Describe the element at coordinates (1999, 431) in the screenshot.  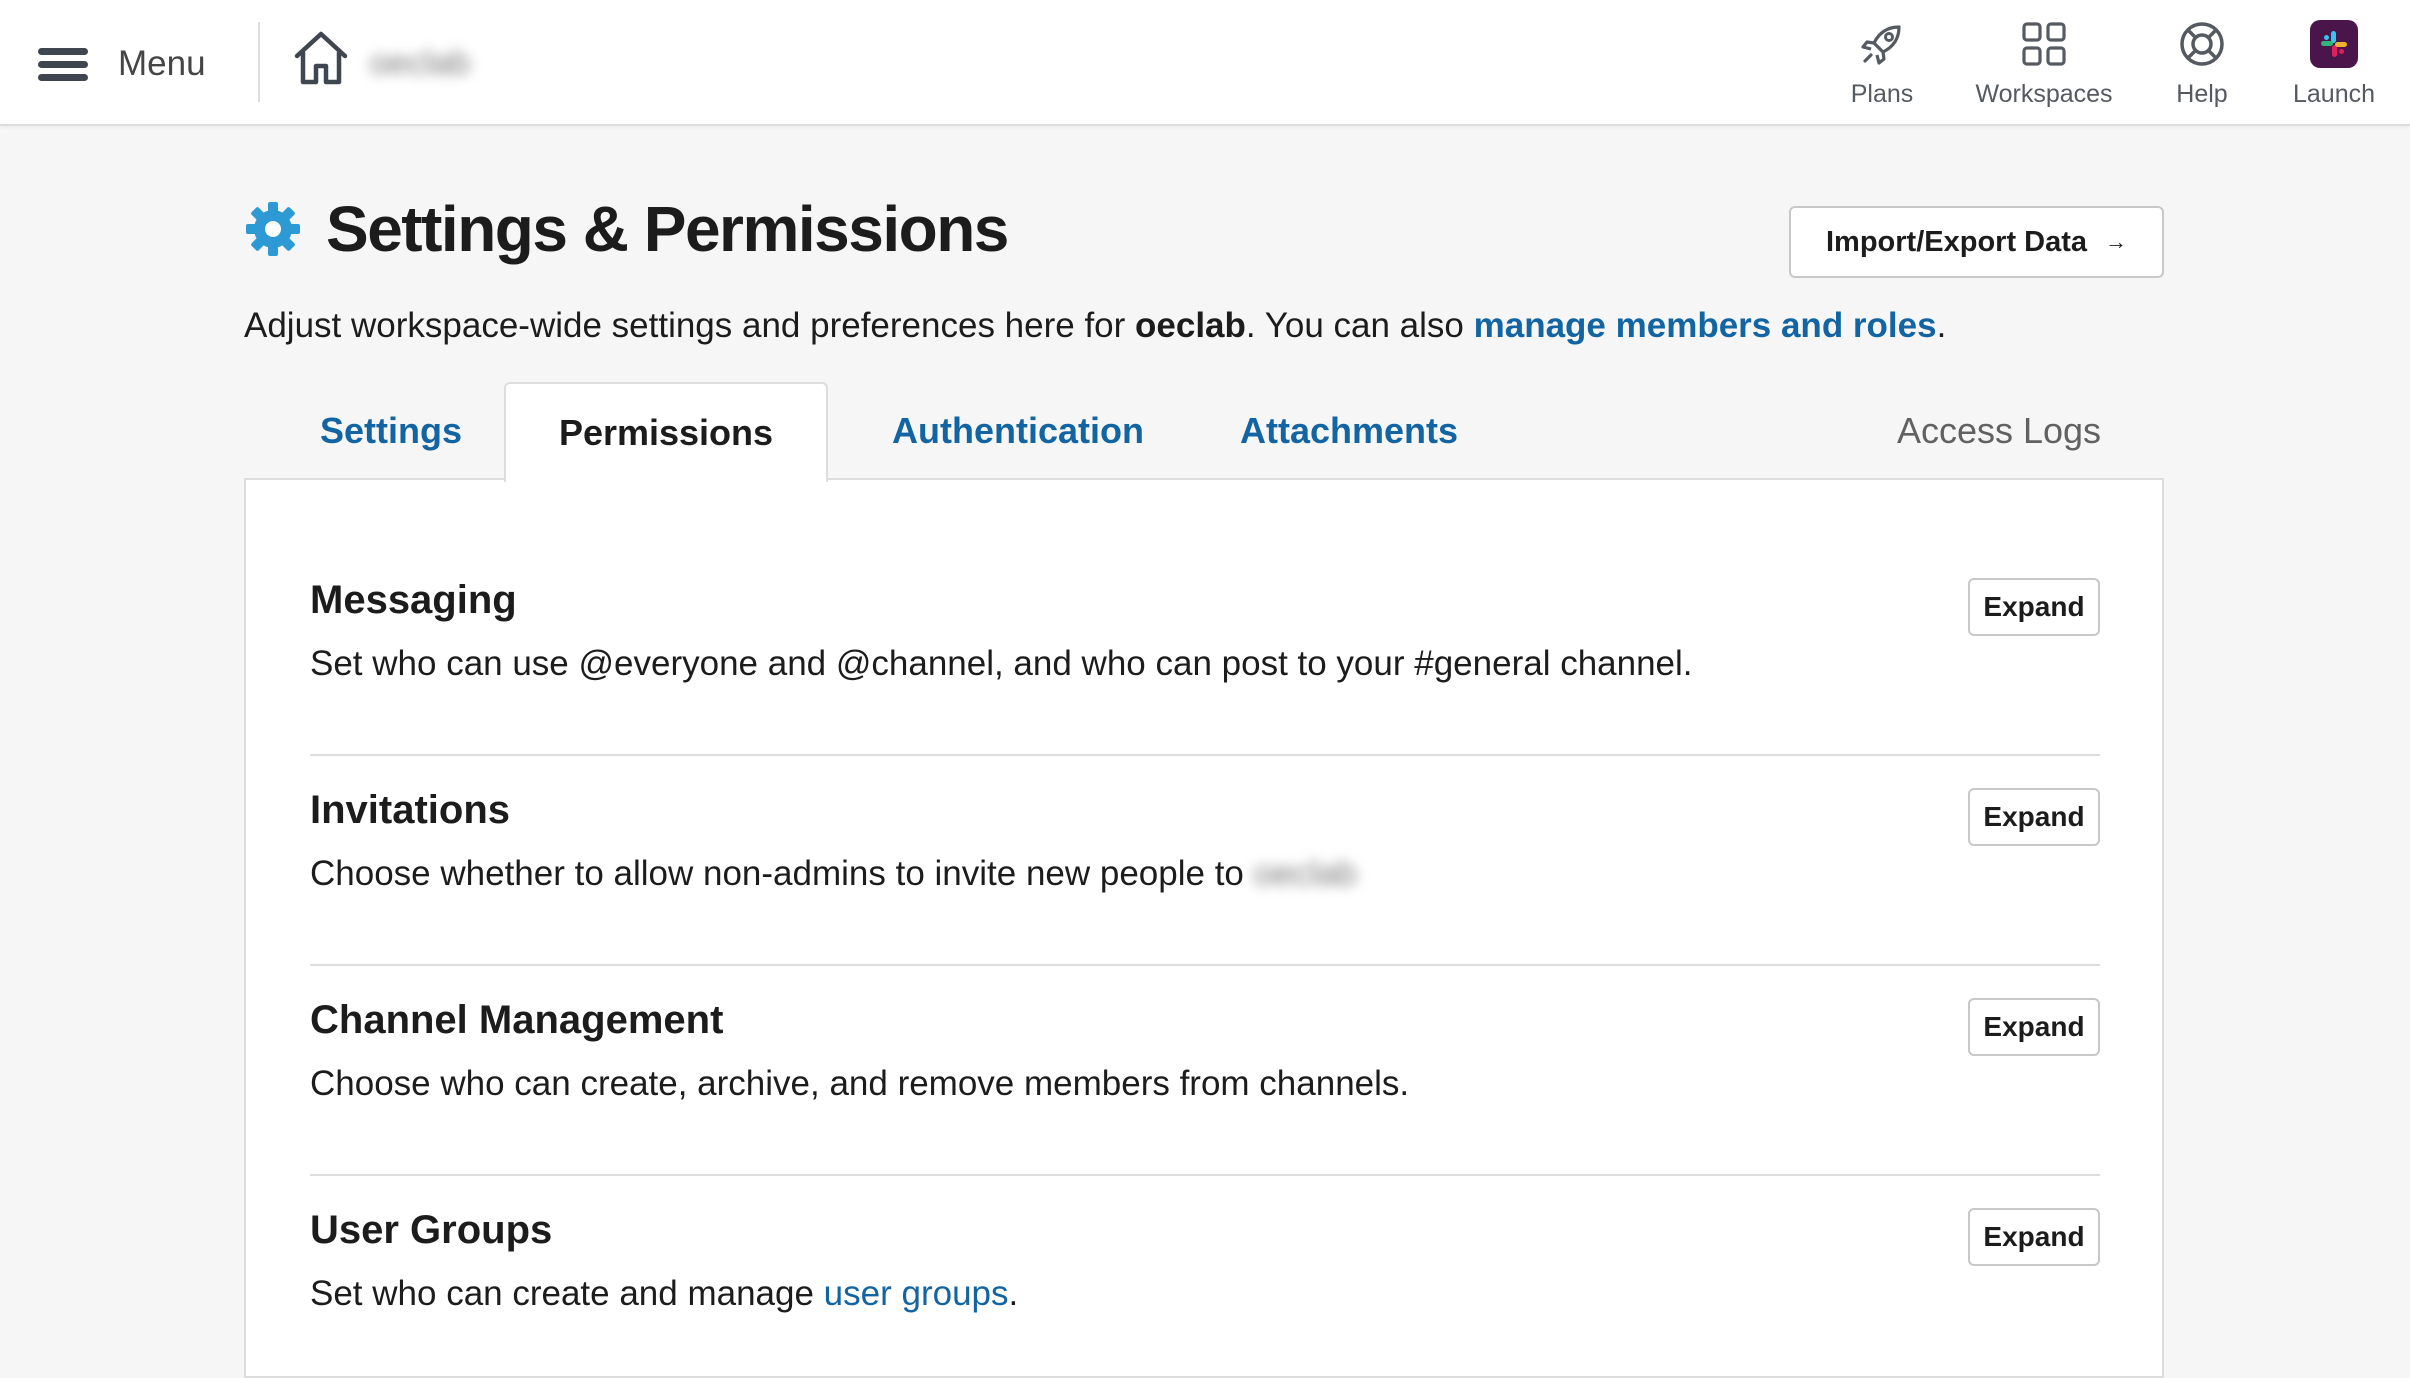
I see `tab-access-logs: Access Logs` at that location.